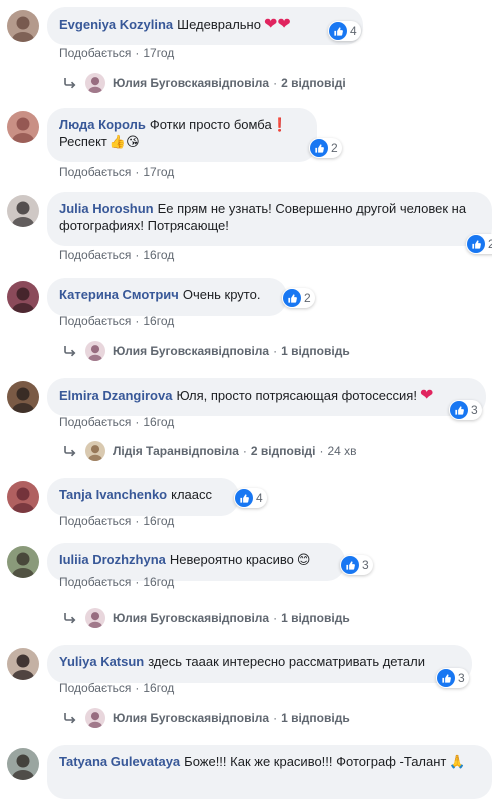  I want to click on comment-author: Evgeniya Kozylina, so click(116, 24).